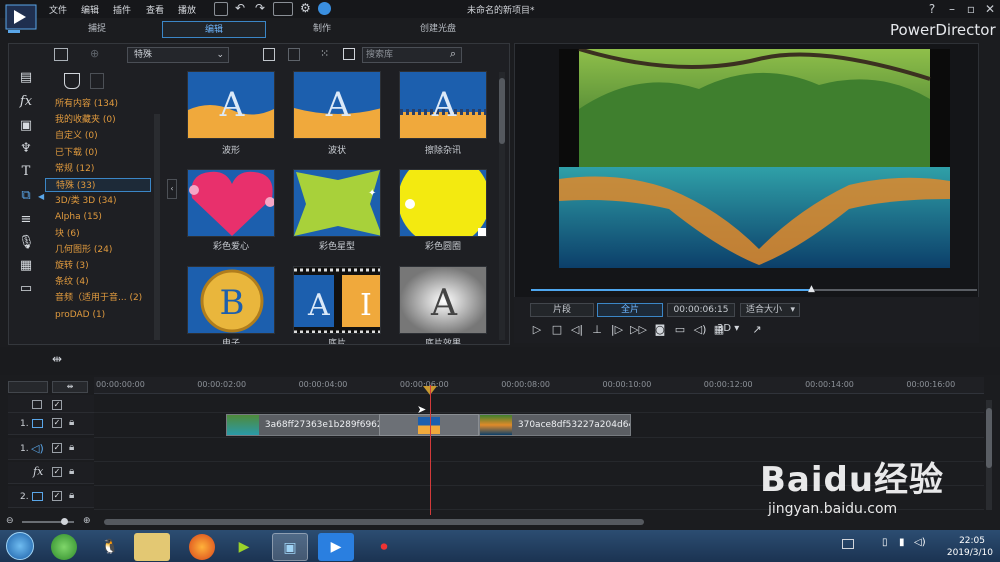 This screenshot has height=562, width=1000. Describe the element at coordinates (990, 9) in the screenshot. I see `close-icon: ✕` at that location.